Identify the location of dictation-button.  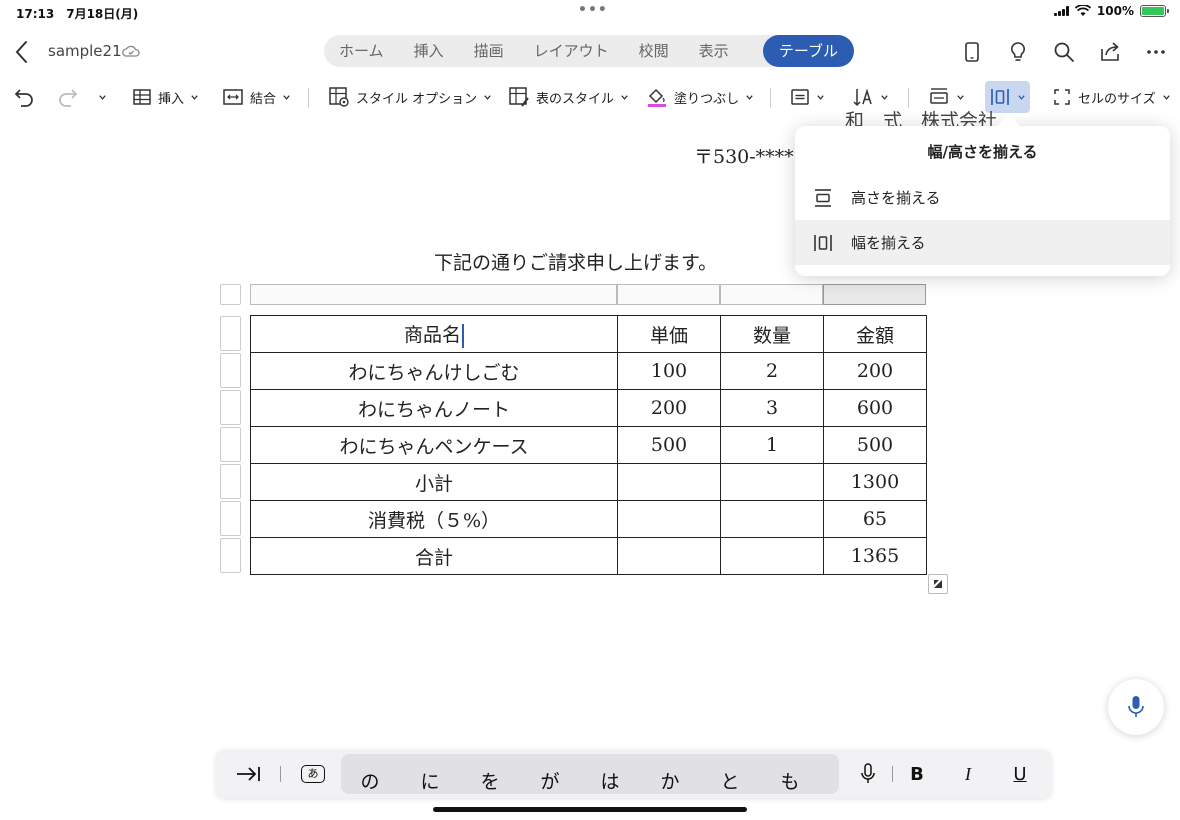
(1136, 707).